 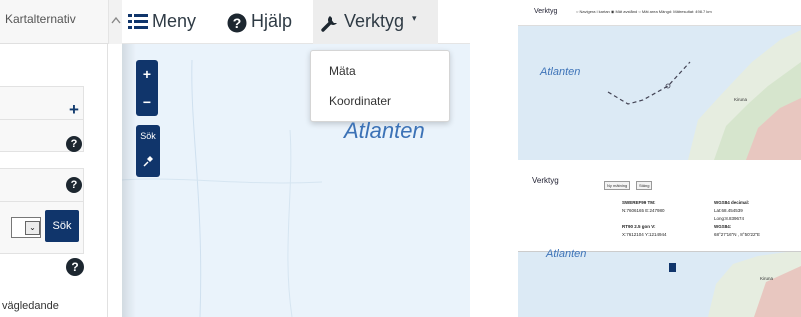 What do you see at coordinates (138, 21) in the screenshot?
I see `list-icon` at bounding box center [138, 21].